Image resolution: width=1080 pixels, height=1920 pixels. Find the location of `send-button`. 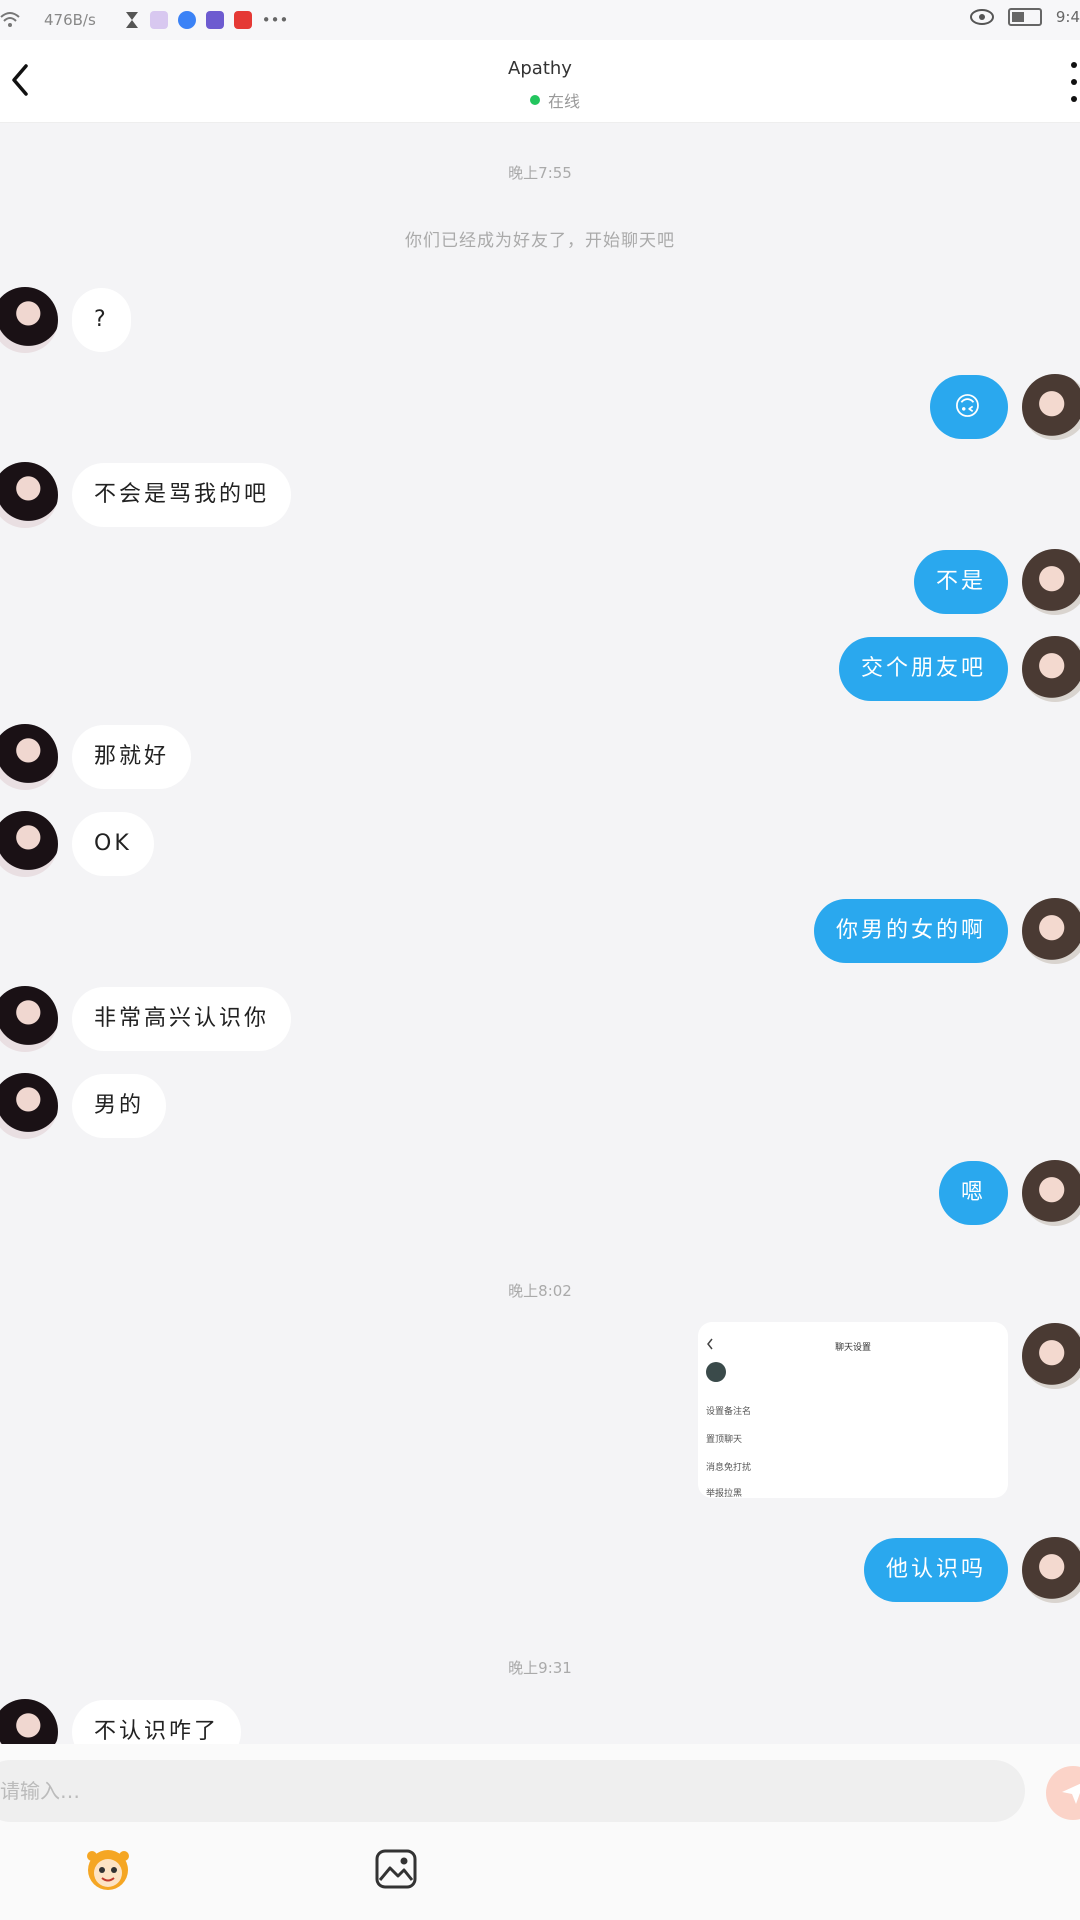

send-button is located at coordinates (1063, 1793).